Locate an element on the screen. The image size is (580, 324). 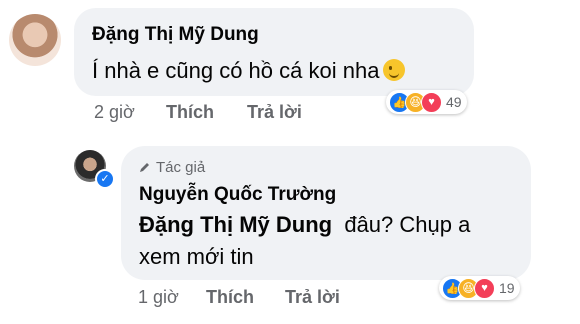
reaction-summary: 👍 😆 ♥ 49 is located at coordinates (426, 102).